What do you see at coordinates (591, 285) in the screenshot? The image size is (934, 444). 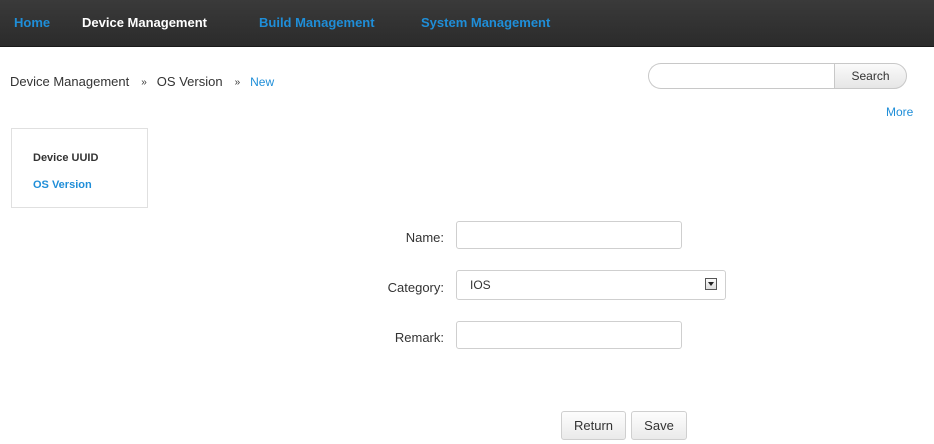 I see `category-select: IOS` at bounding box center [591, 285].